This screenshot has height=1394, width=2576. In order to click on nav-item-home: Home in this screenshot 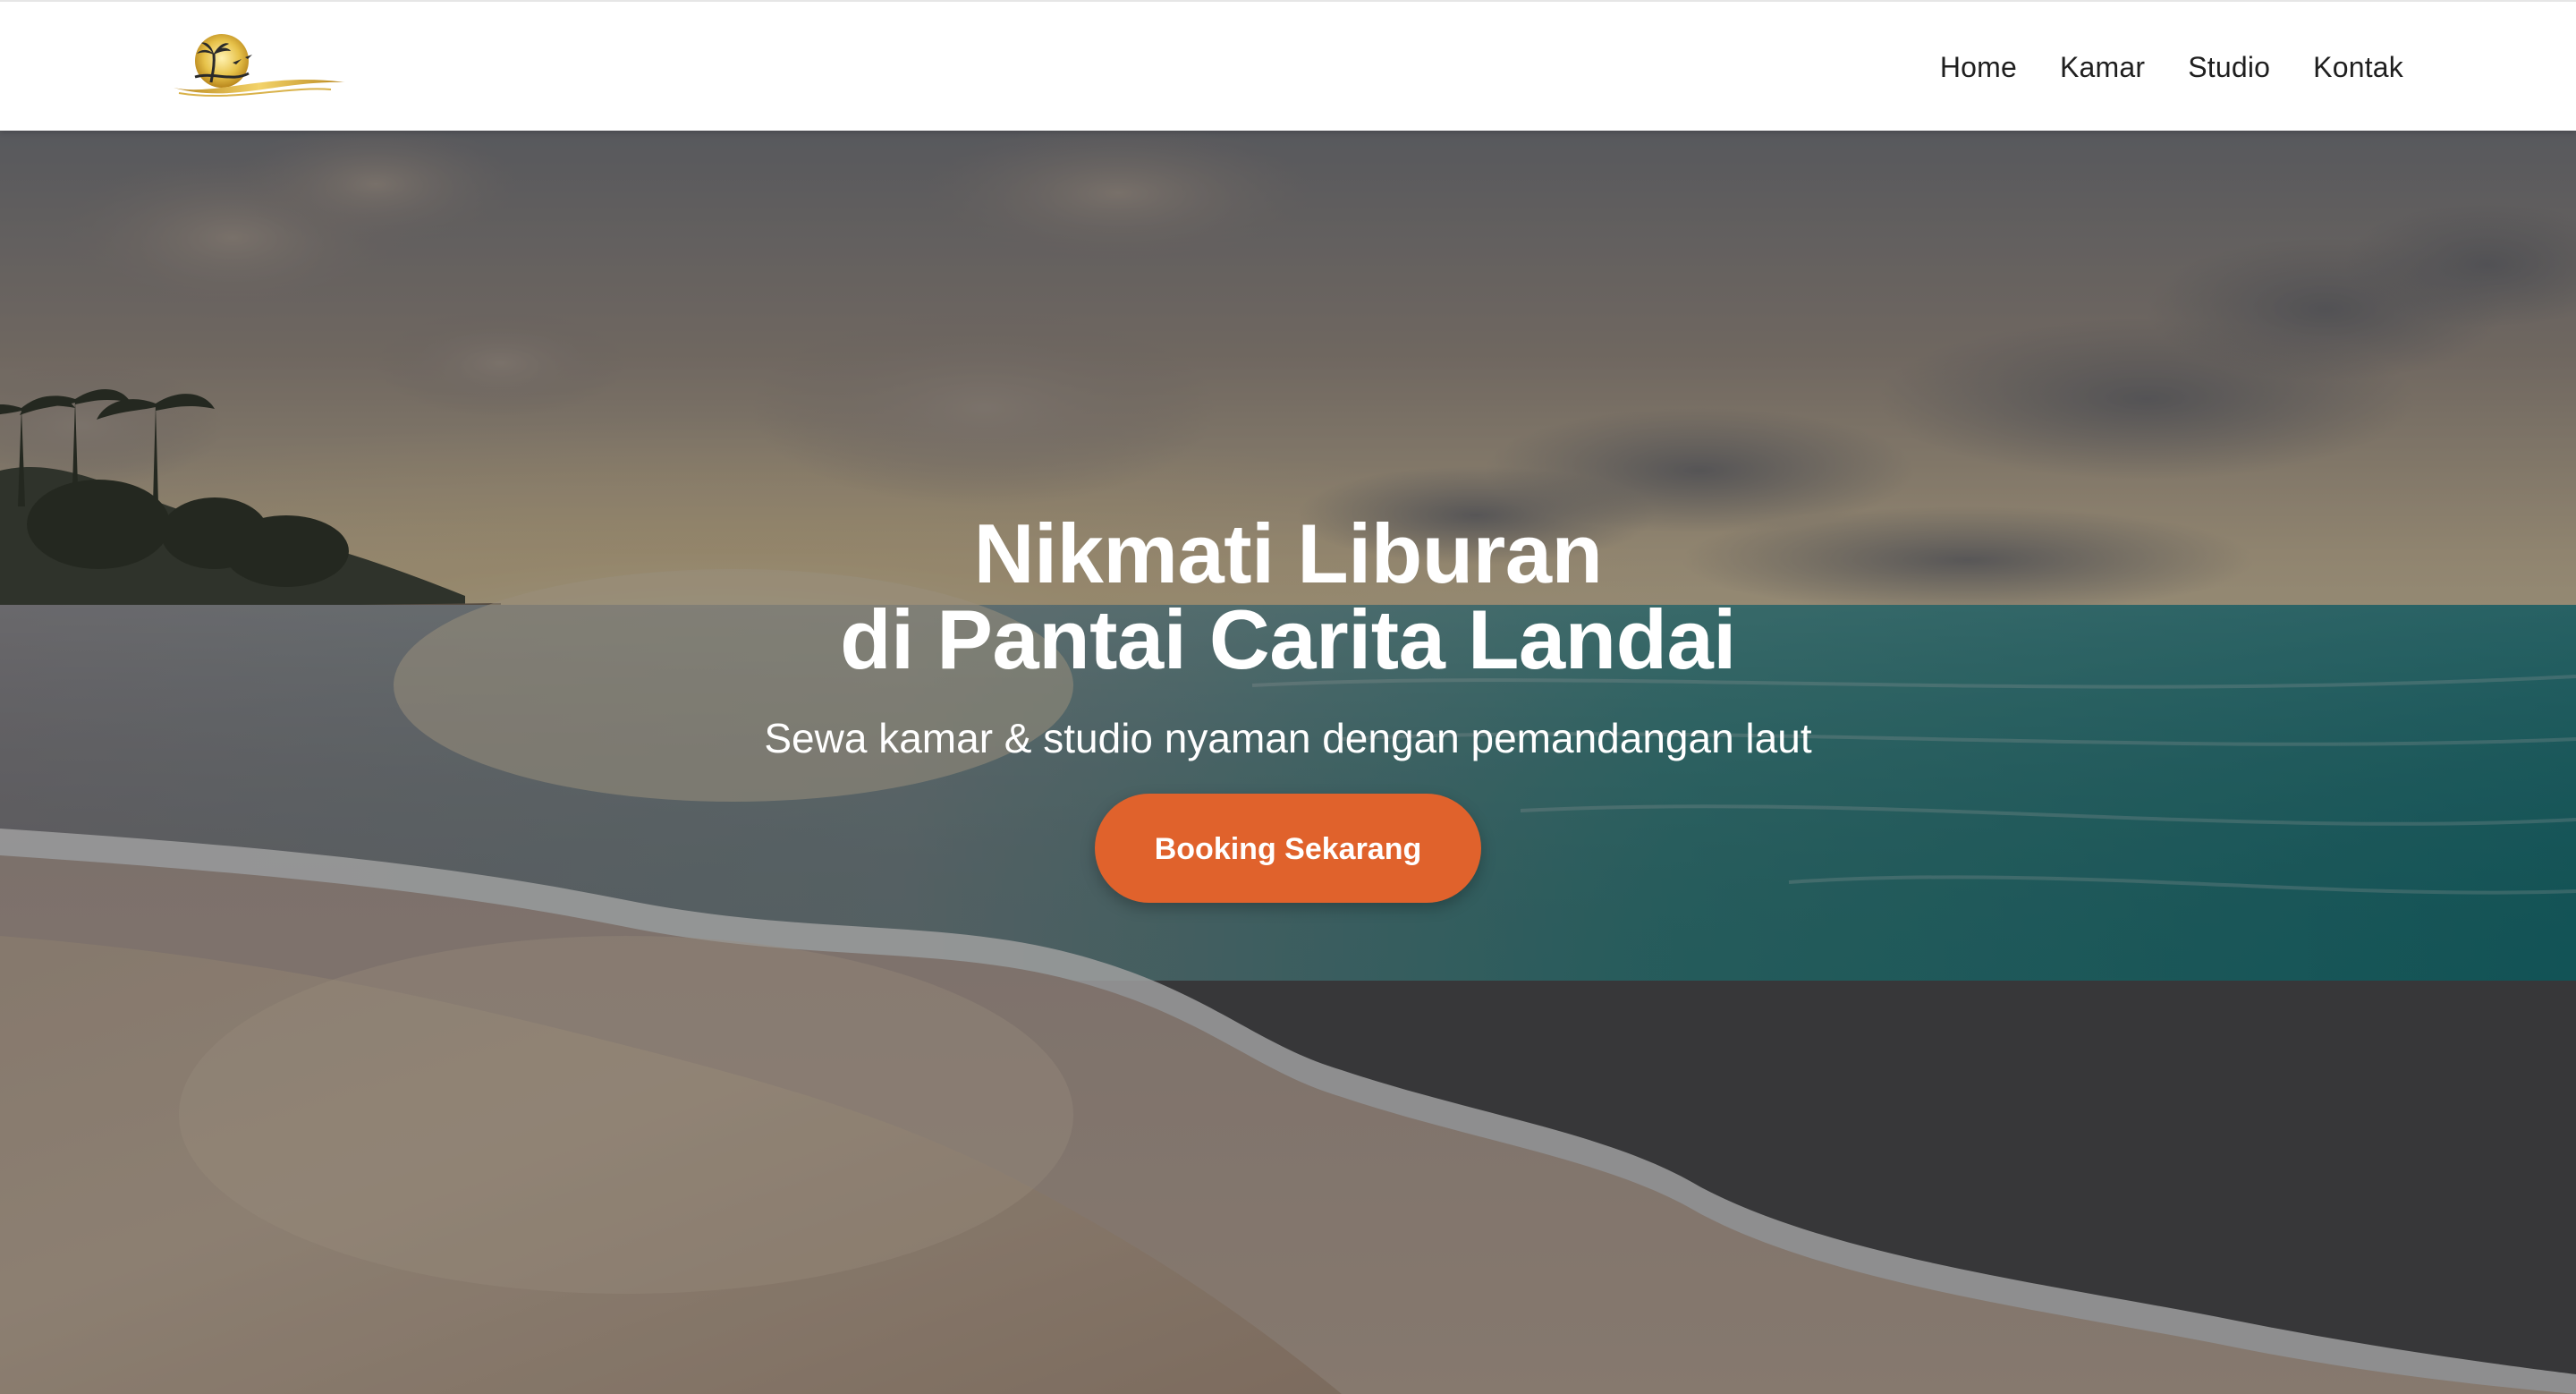, I will do `click(1978, 67)`.